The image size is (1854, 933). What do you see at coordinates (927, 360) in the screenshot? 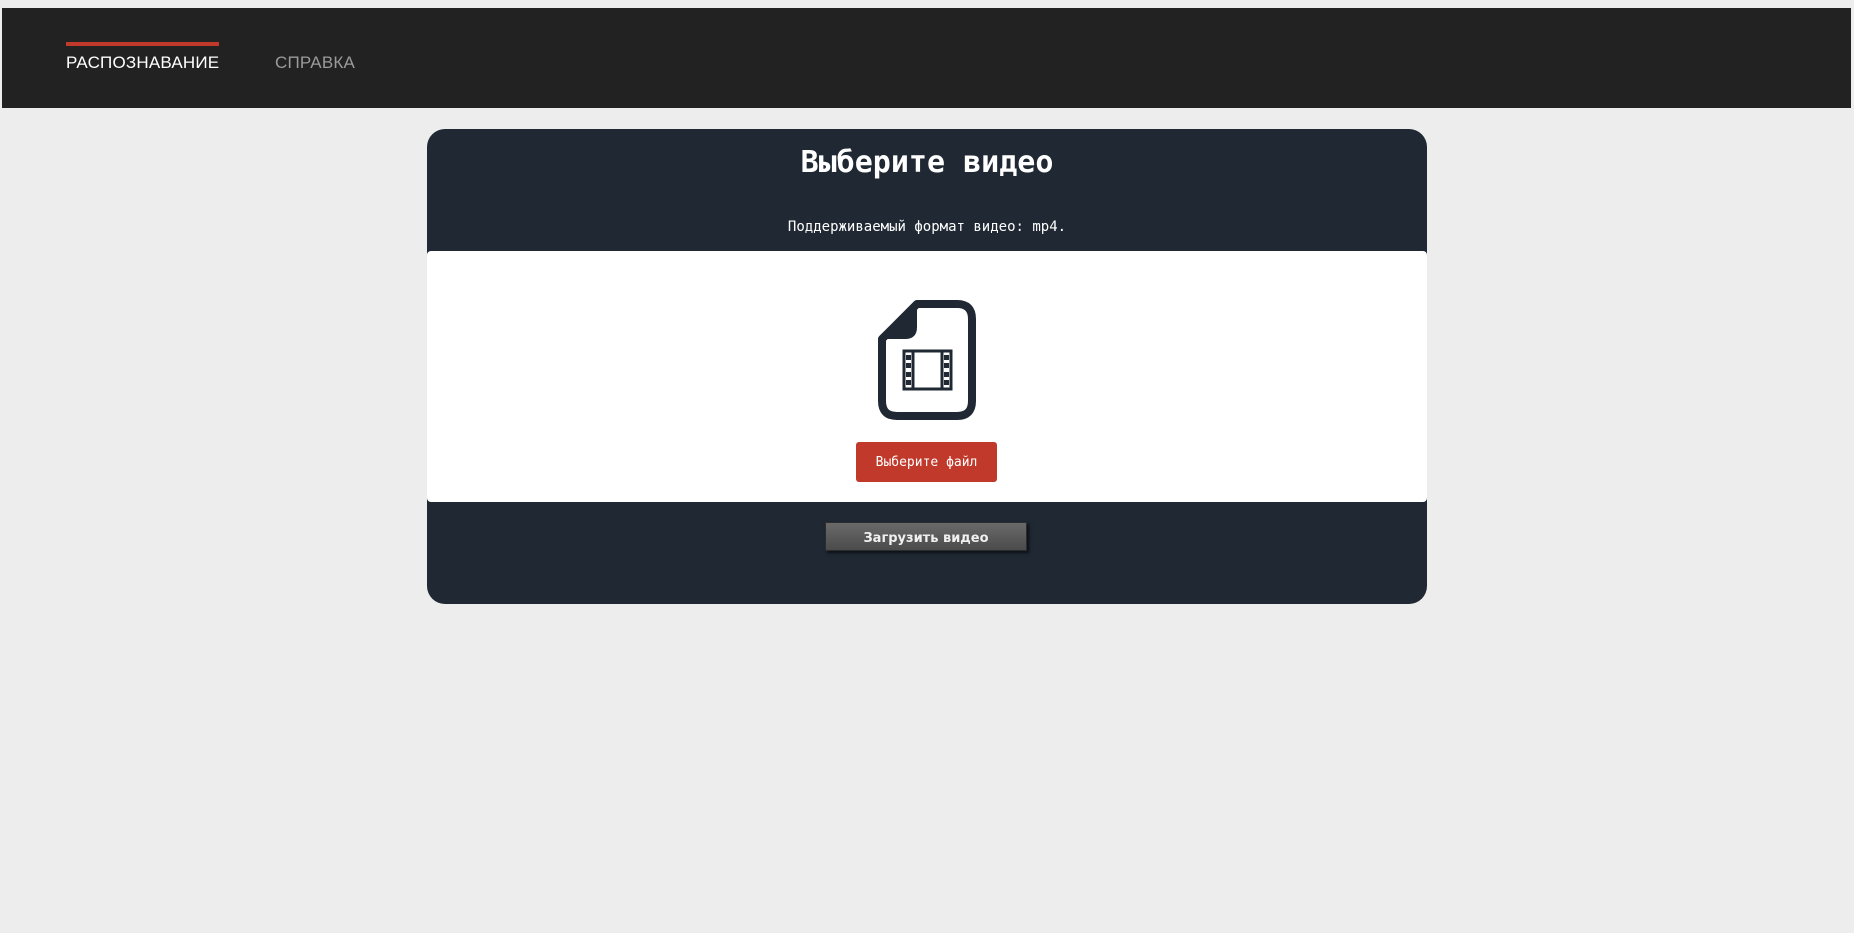
I see `video-file-icon` at bounding box center [927, 360].